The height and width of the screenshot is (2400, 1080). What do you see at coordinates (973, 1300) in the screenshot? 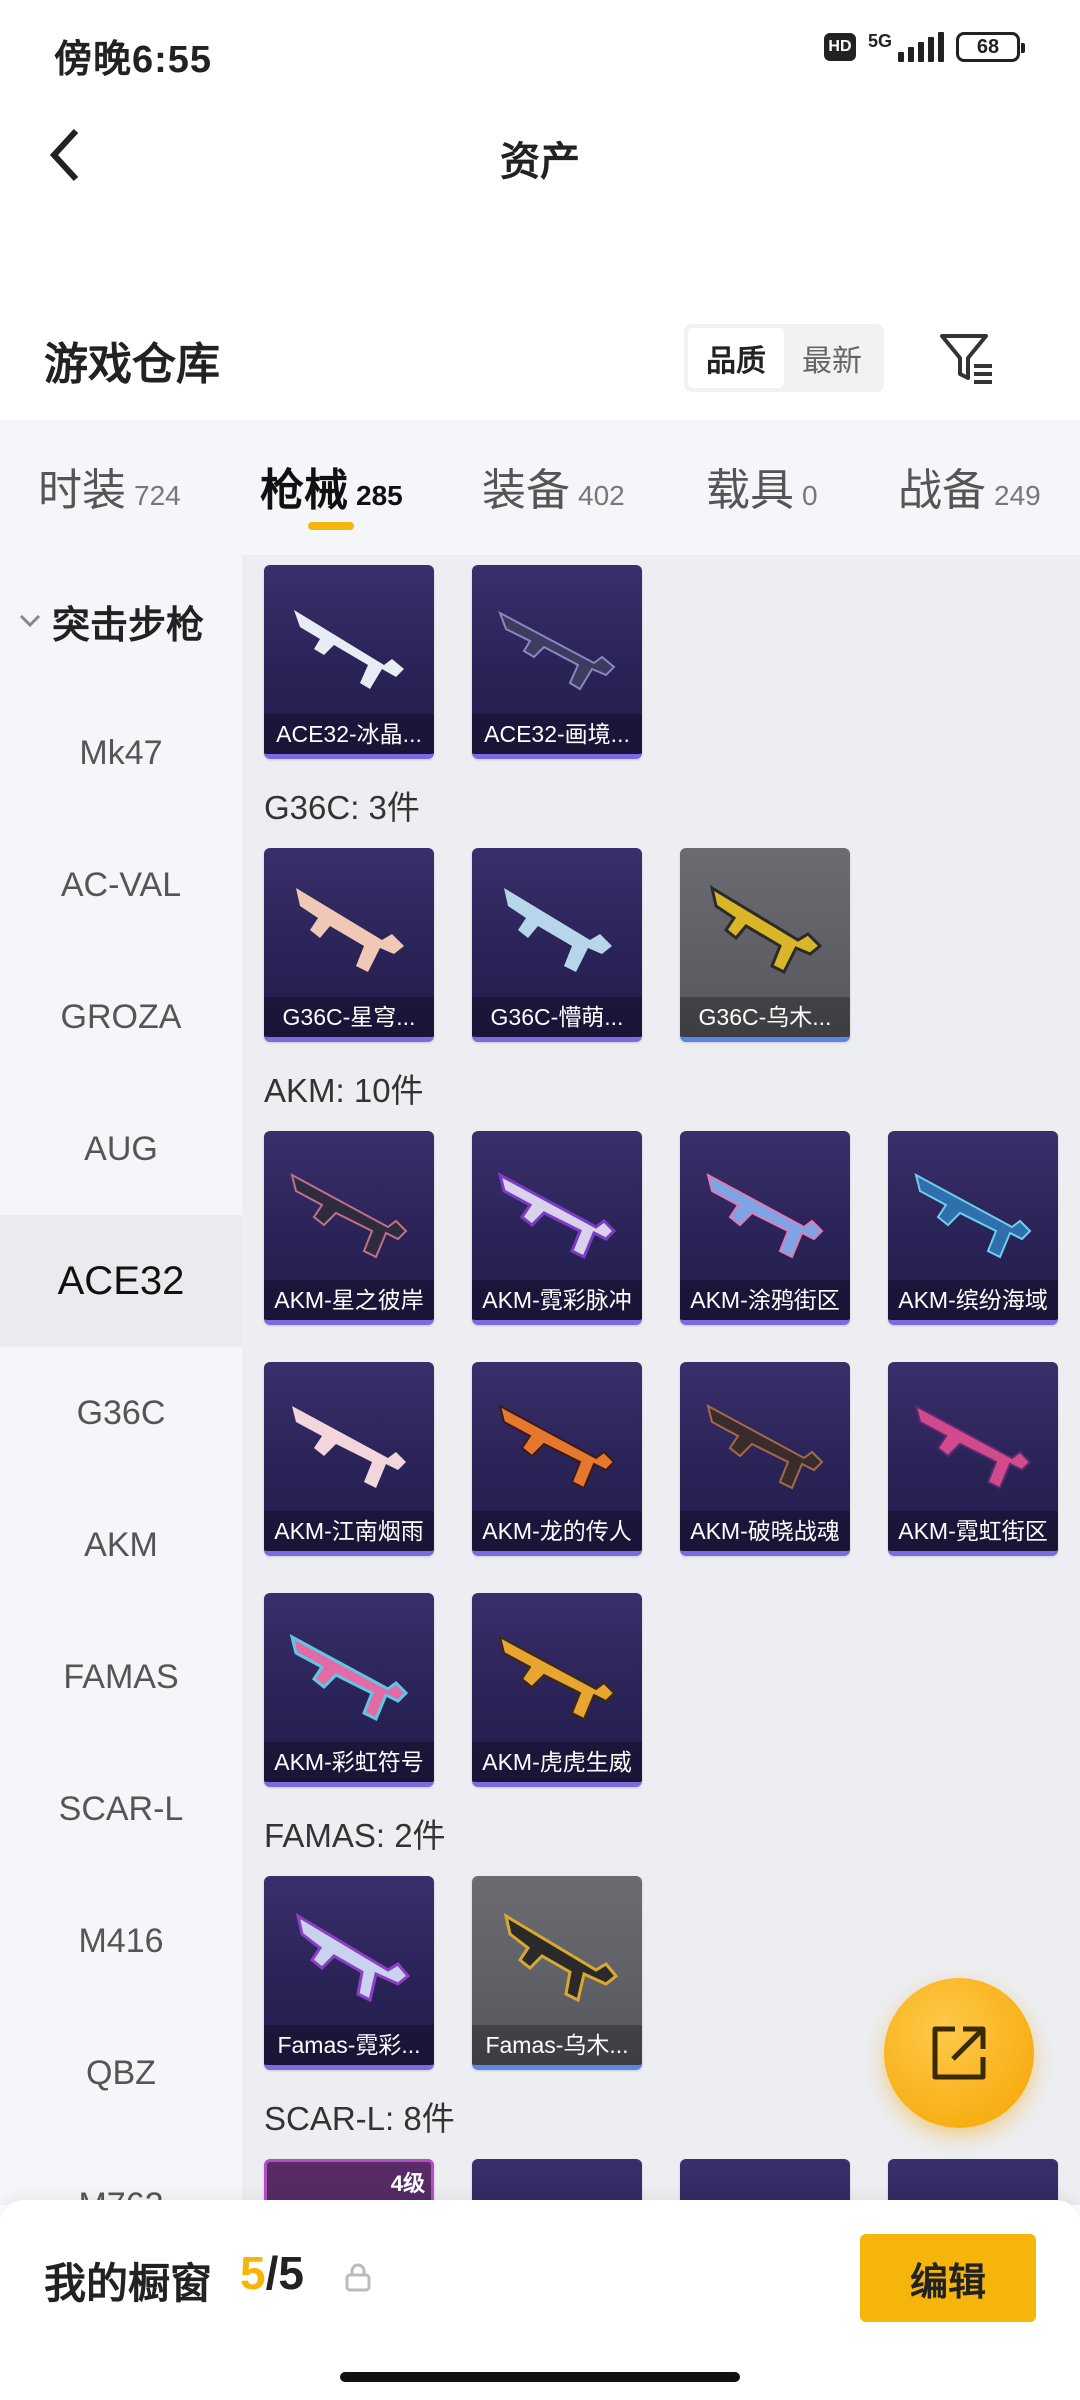
I see `skin-name: AKM-缤纷海域` at bounding box center [973, 1300].